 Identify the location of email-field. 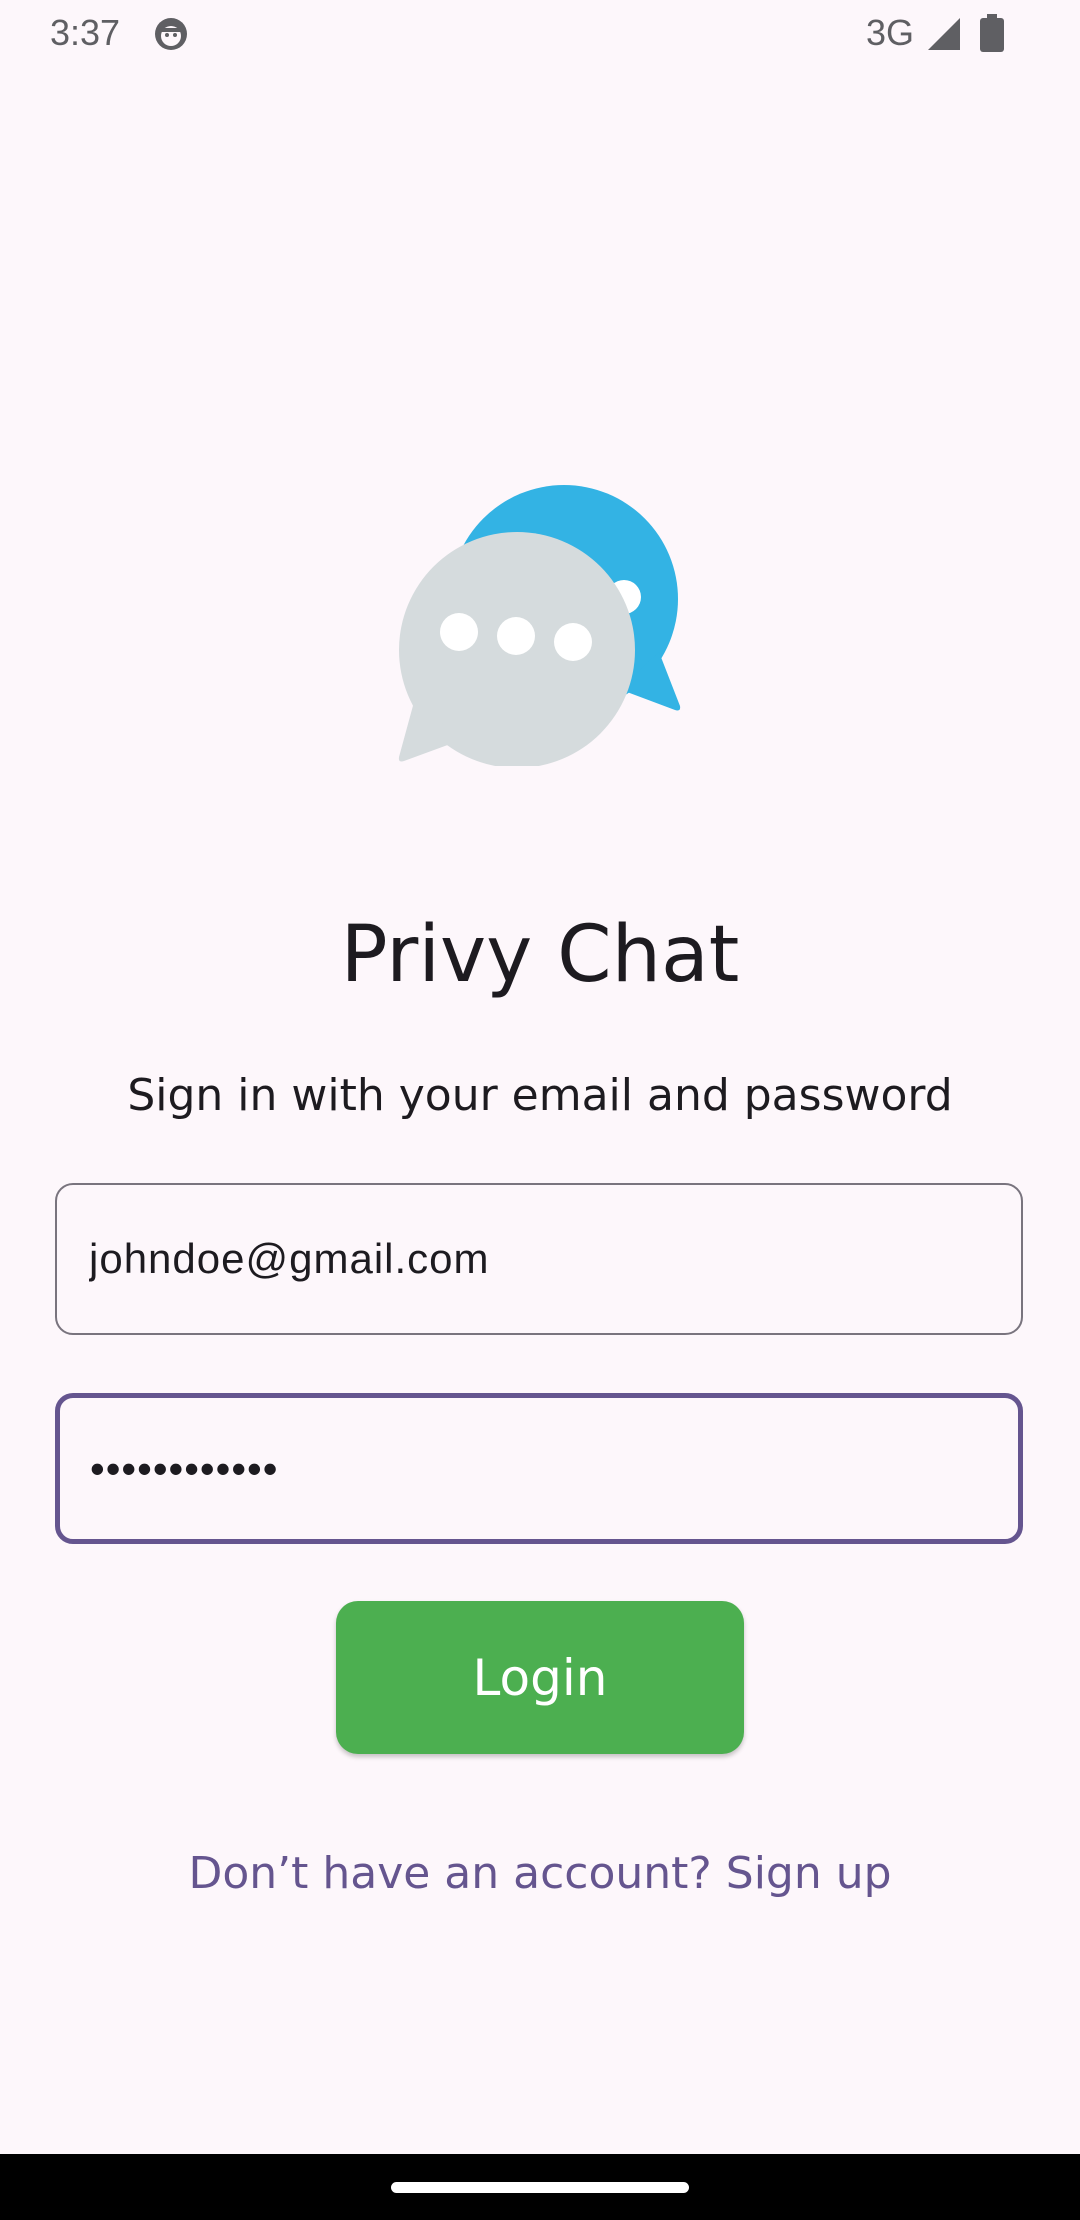
(539, 1259).